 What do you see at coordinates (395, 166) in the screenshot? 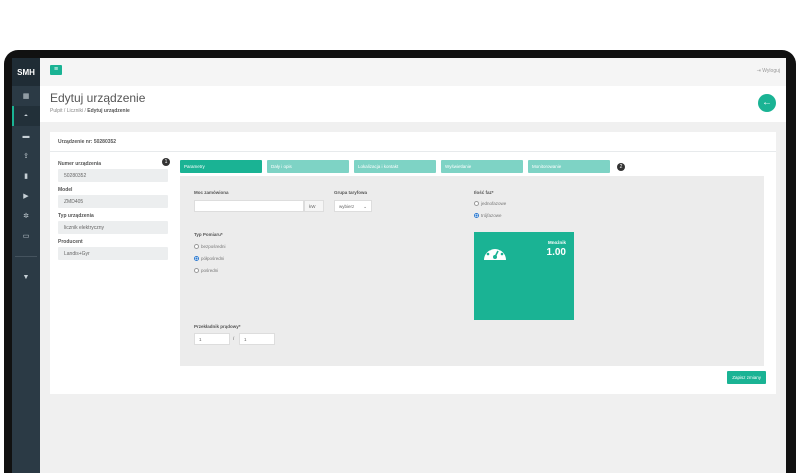
I see `tab-lokalizacja: Lokalizacja i kontakt` at bounding box center [395, 166].